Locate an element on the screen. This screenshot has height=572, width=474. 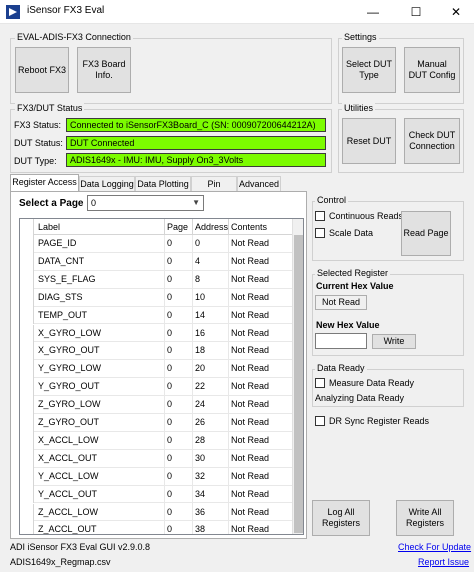
table-cell-address: 24 is located at coordinates (210, 405).